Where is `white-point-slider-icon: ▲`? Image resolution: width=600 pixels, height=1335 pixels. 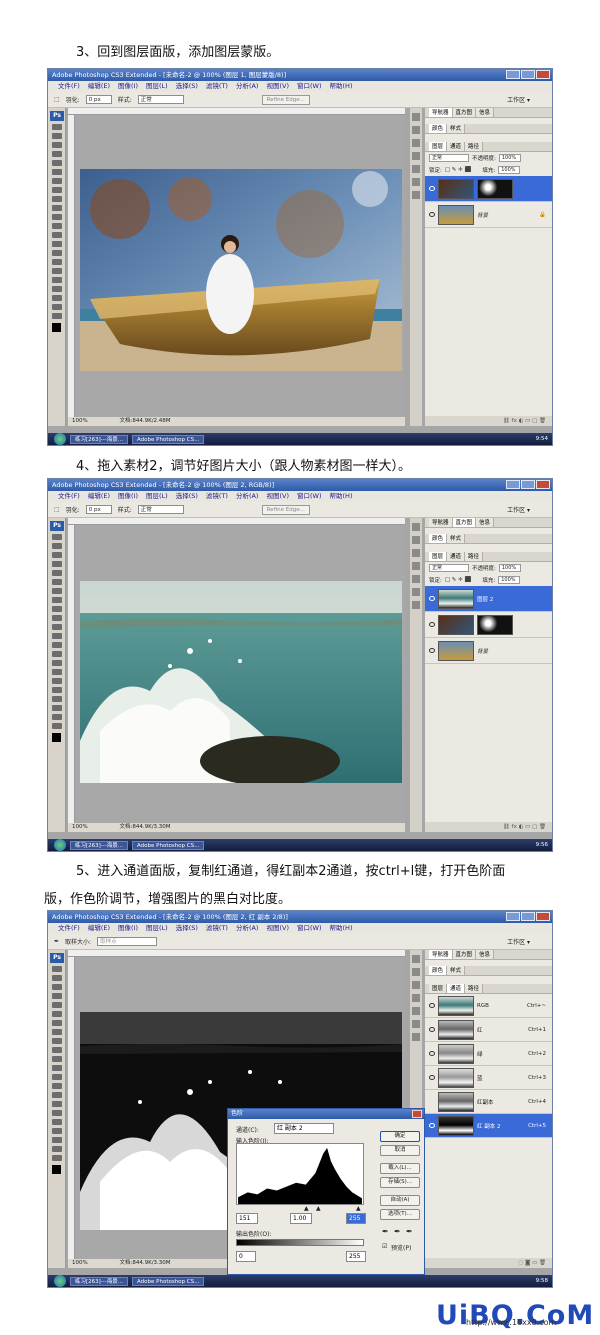 white-point-slider-icon: ▲ is located at coordinates (358, 1208).